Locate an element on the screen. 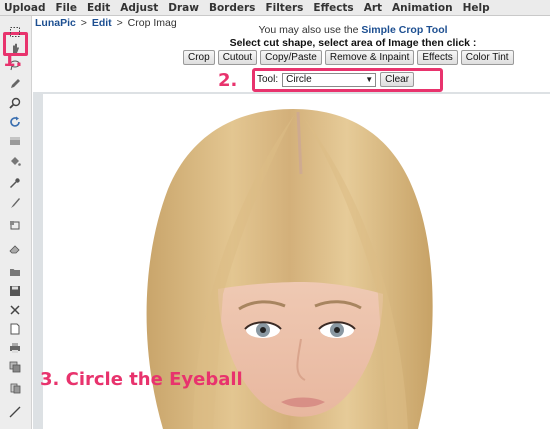 This screenshot has height=429, width=550. tool-select-row: Tool: Circle ▼ Clear is located at coordinates (336, 79).